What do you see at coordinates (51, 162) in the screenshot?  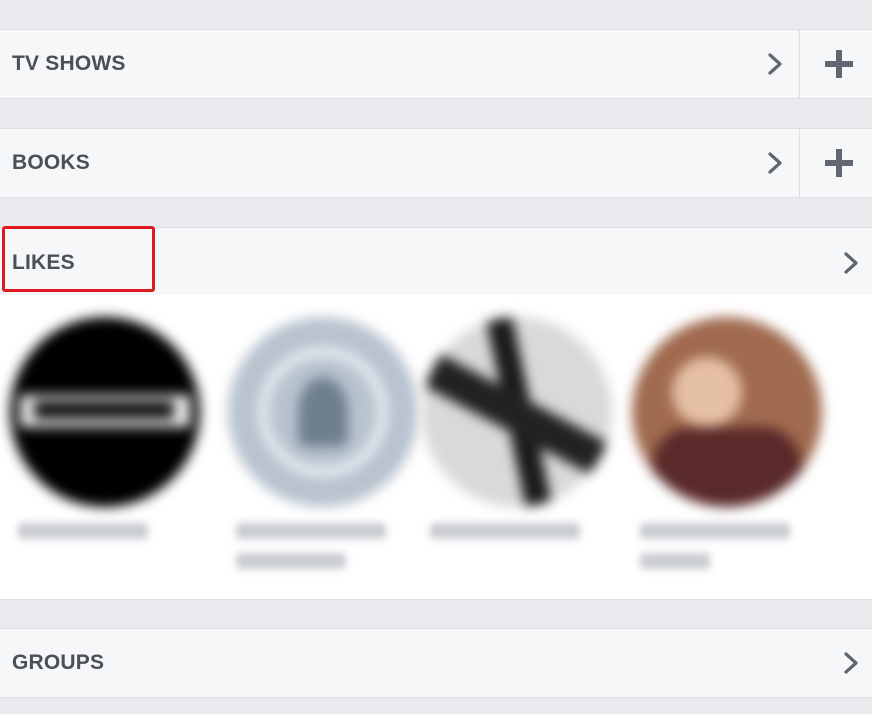 I see `section-title-books: BOOKS` at bounding box center [51, 162].